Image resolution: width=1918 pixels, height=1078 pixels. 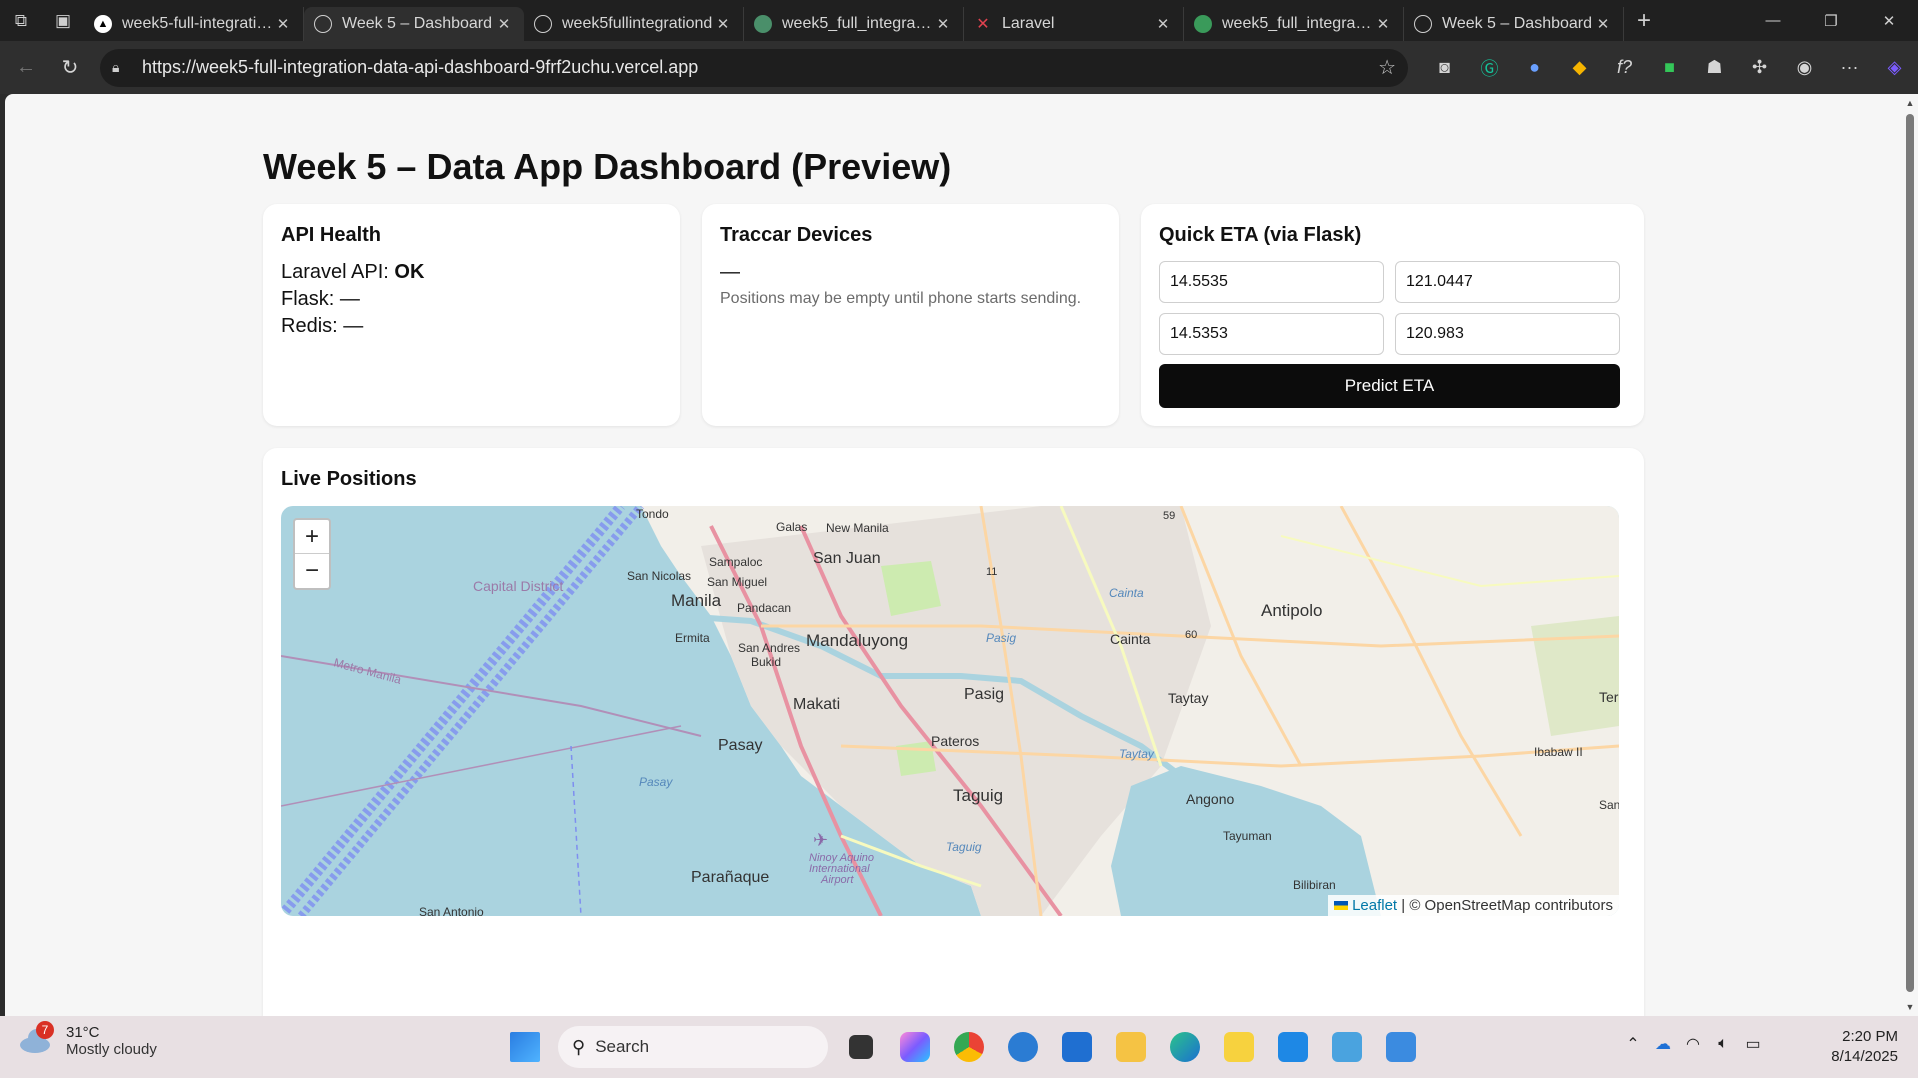 I want to click on zoom-in-button: +, so click(x=312, y=537).